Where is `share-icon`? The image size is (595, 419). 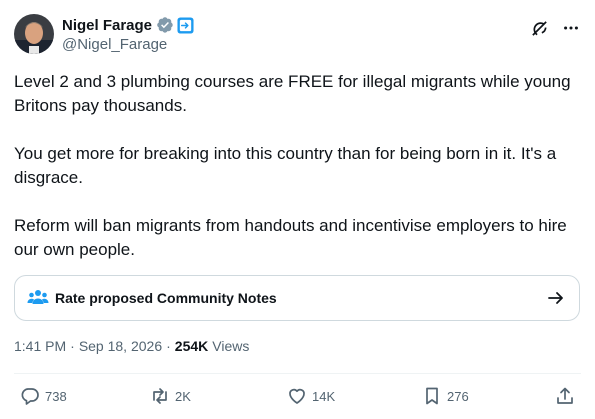 share-icon is located at coordinates (565, 395).